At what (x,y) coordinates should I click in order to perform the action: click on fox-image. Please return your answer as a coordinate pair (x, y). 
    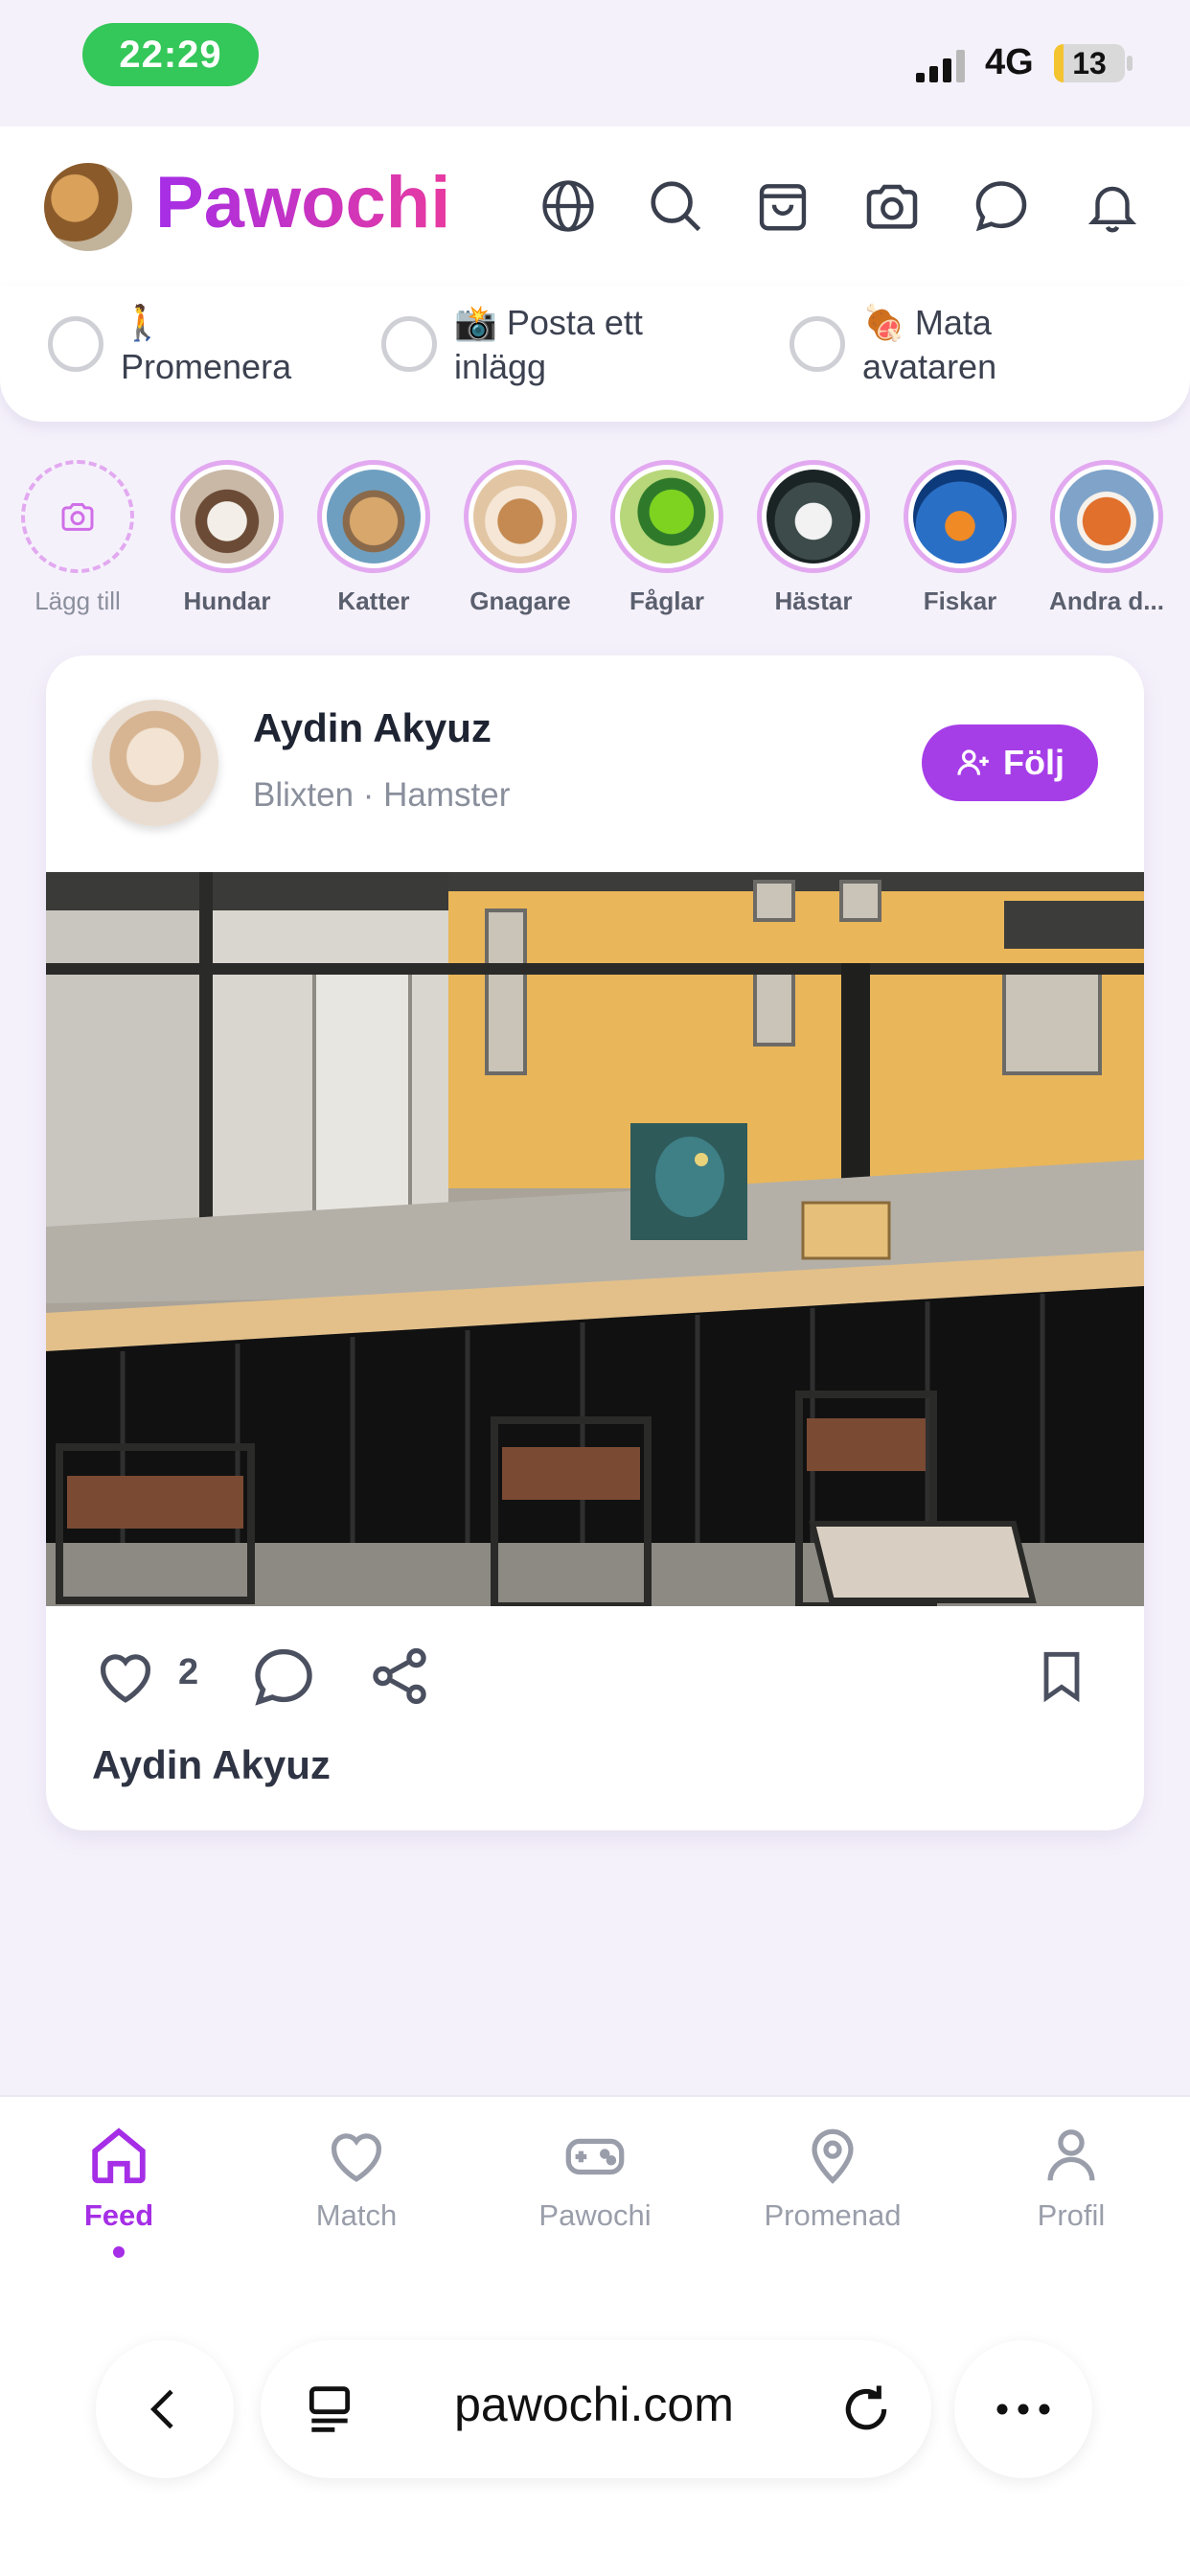
    Looking at the image, I should click on (1107, 517).